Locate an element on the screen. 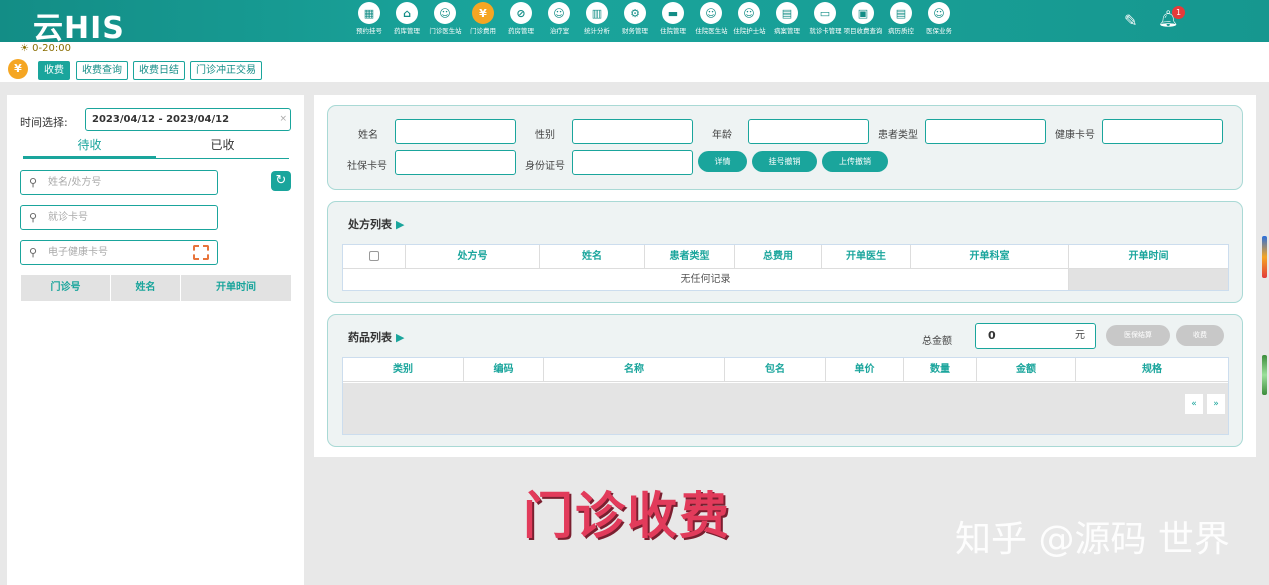  nav-item: ⊘ 药房管理 is located at coordinates (521, 21).